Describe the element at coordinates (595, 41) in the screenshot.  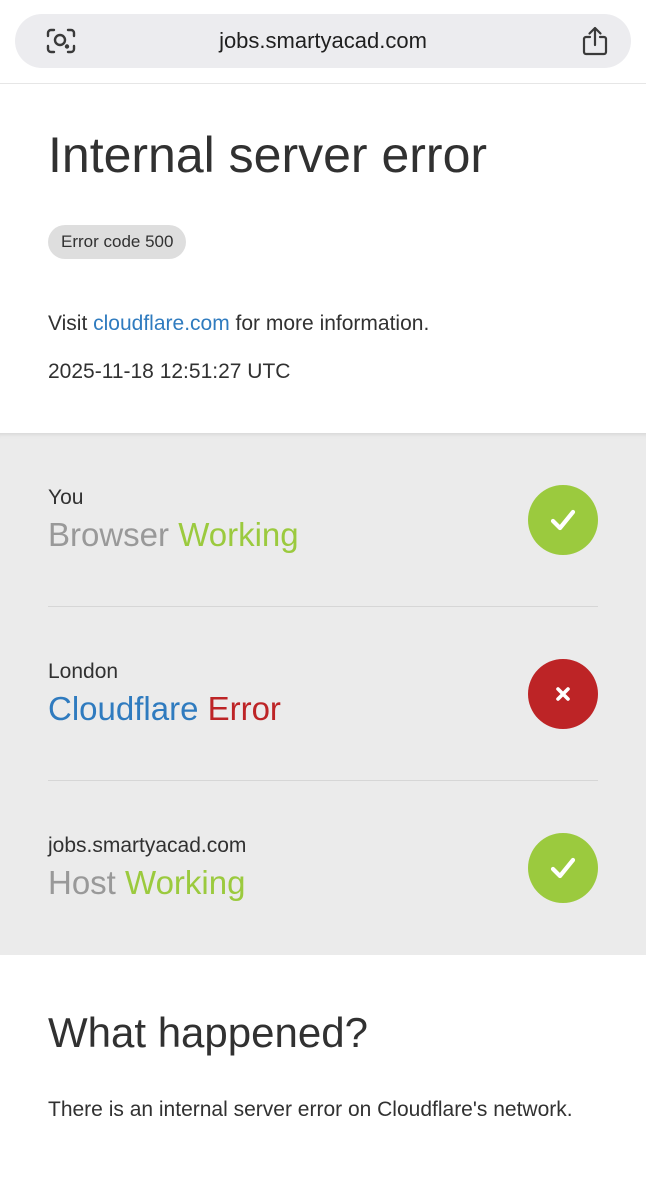
I see `share-icon` at that location.